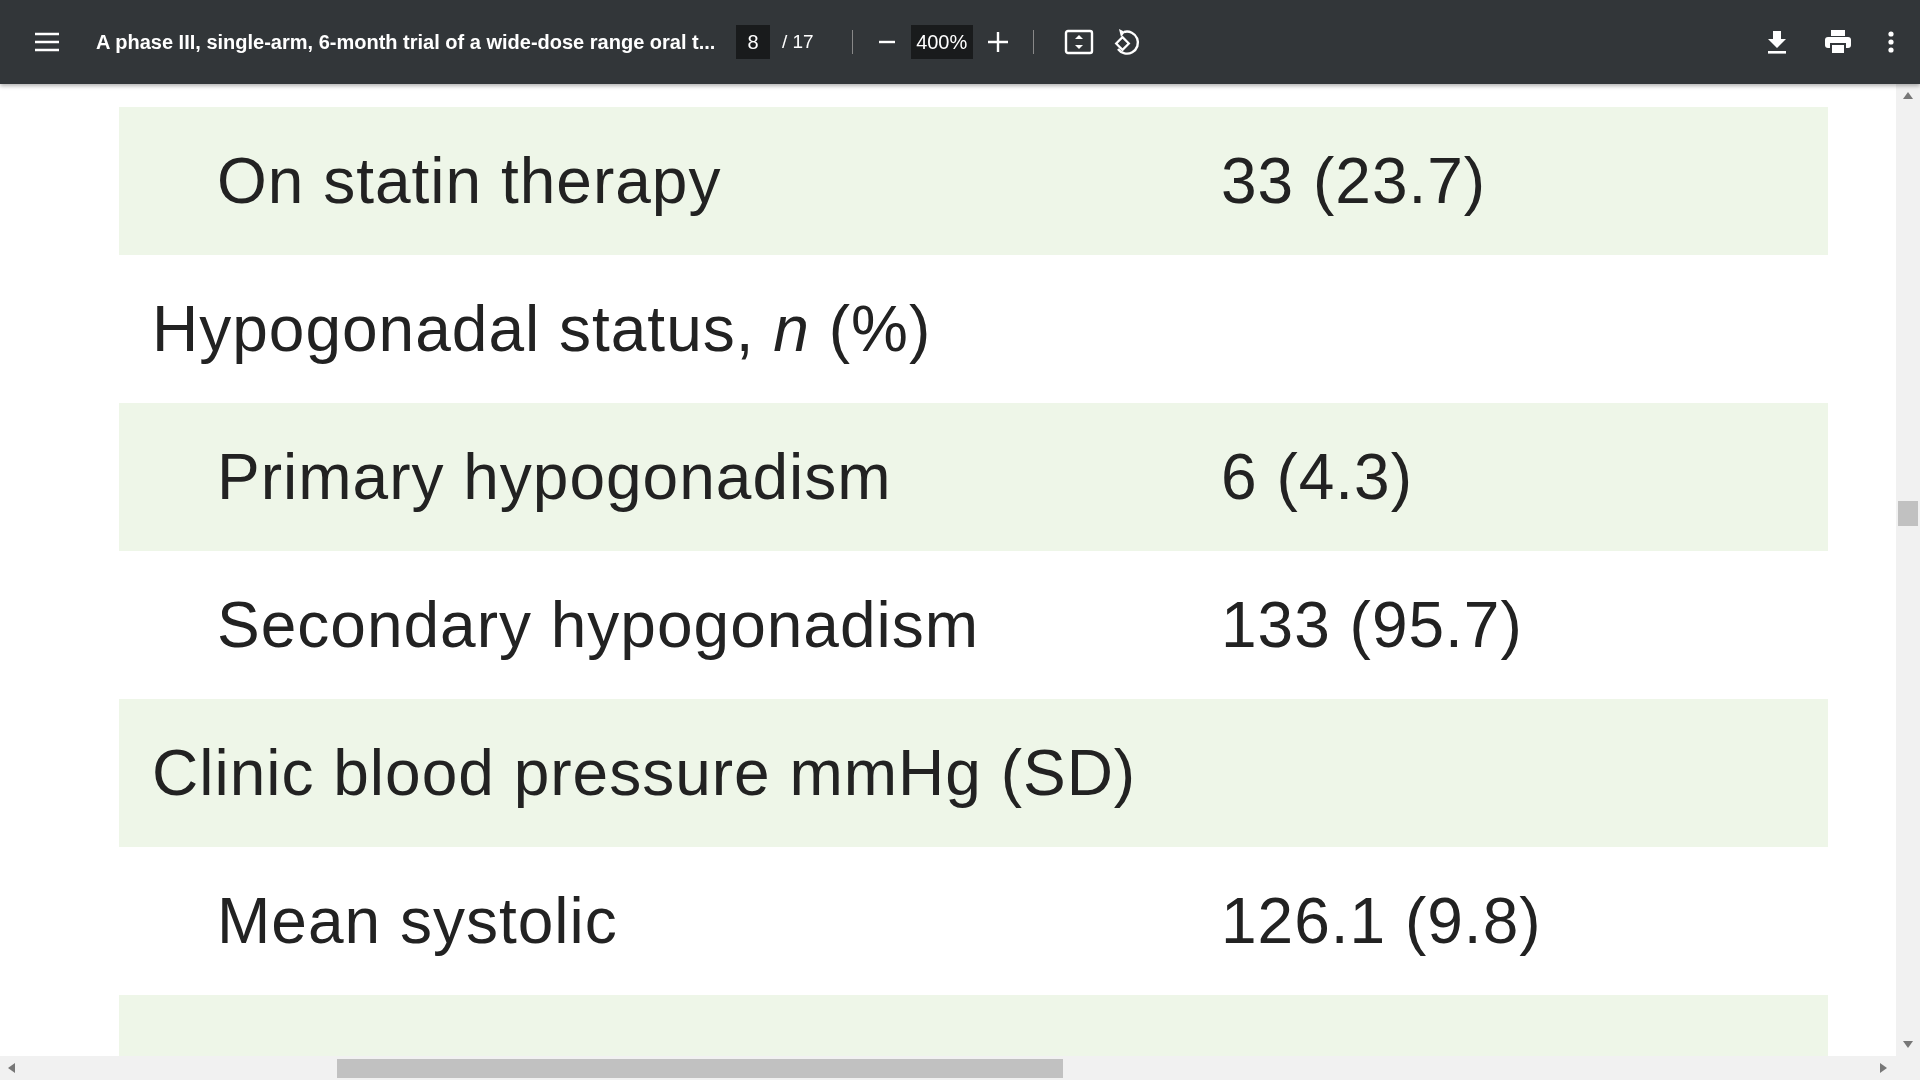 This screenshot has height=1080, width=1920. I want to click on scroll-up-icon, so click(1908, 95).